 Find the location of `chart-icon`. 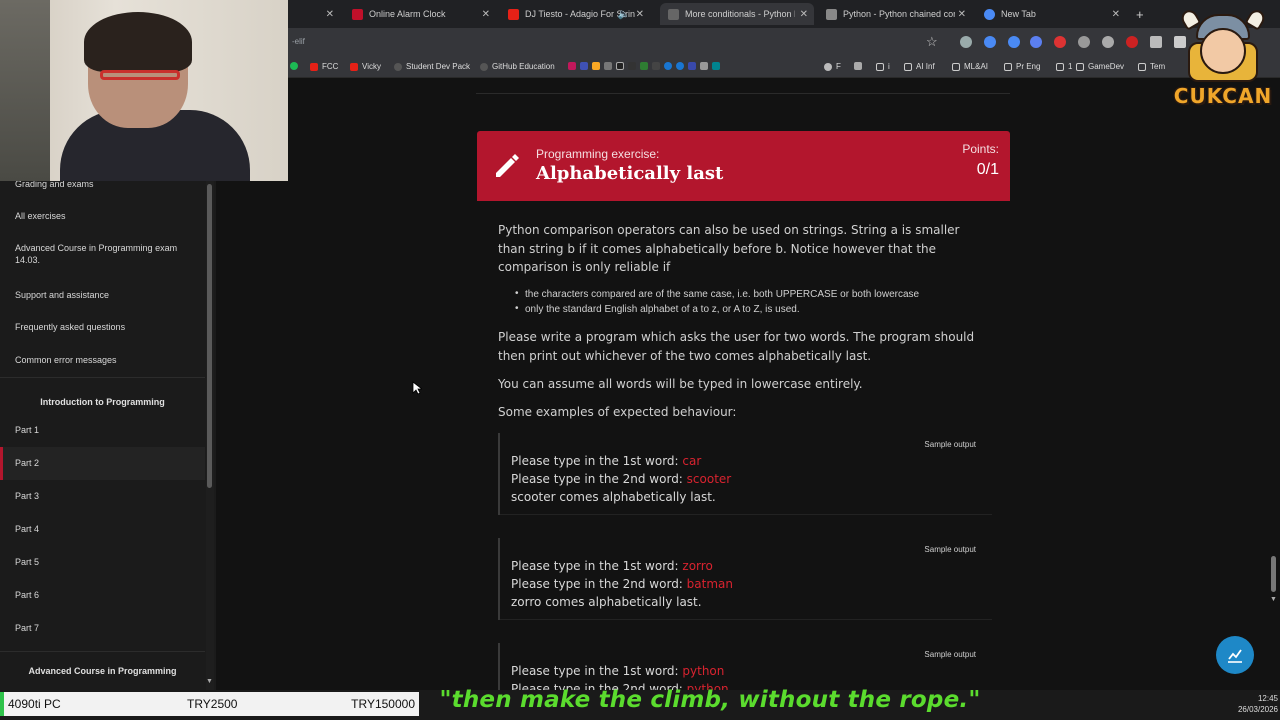

chart-icon is located at coordinates (1235, 656).